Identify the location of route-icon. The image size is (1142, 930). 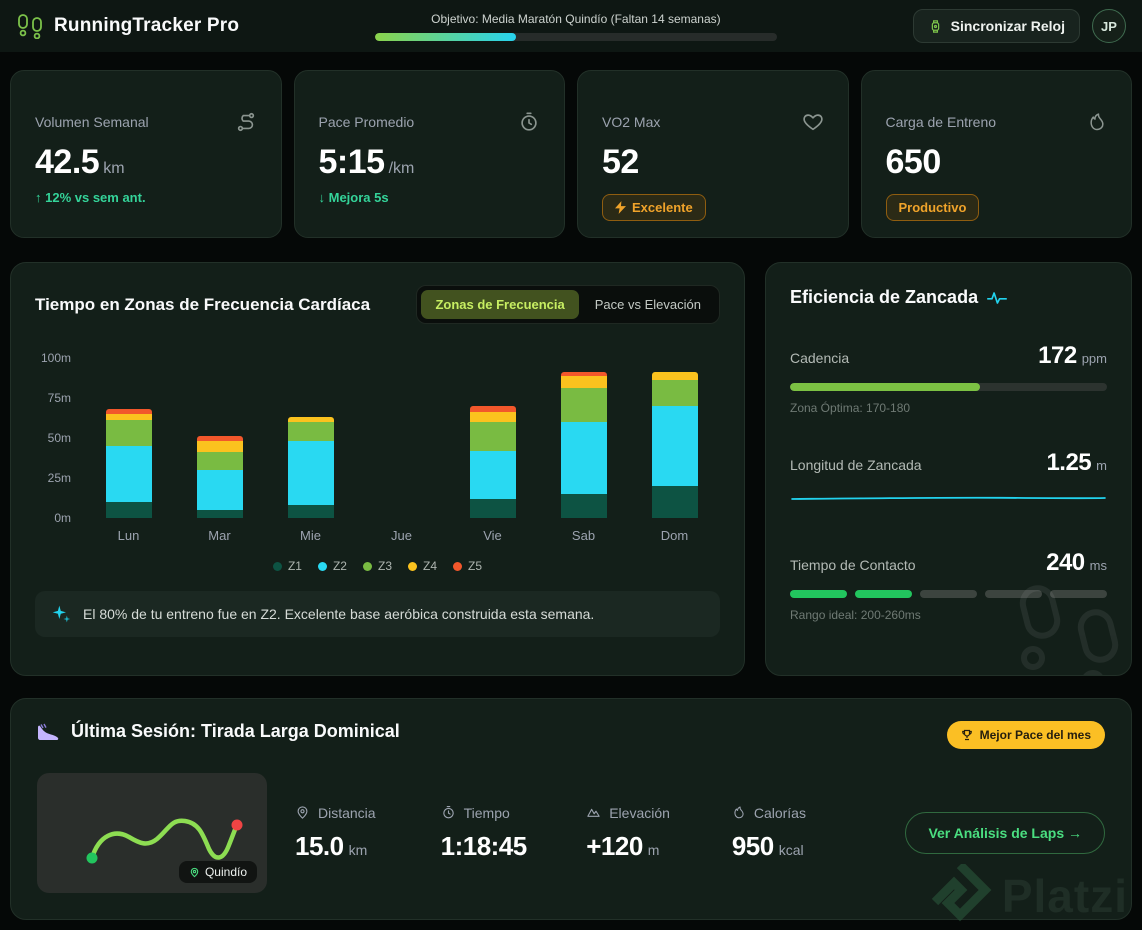
(246, 122).